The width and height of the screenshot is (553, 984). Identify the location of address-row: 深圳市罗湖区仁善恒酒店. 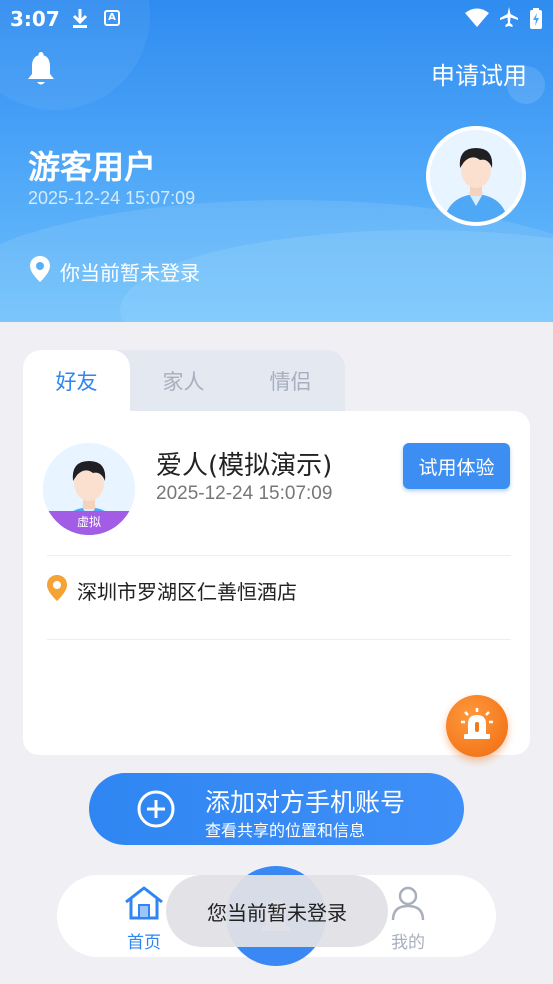
(172, 590).